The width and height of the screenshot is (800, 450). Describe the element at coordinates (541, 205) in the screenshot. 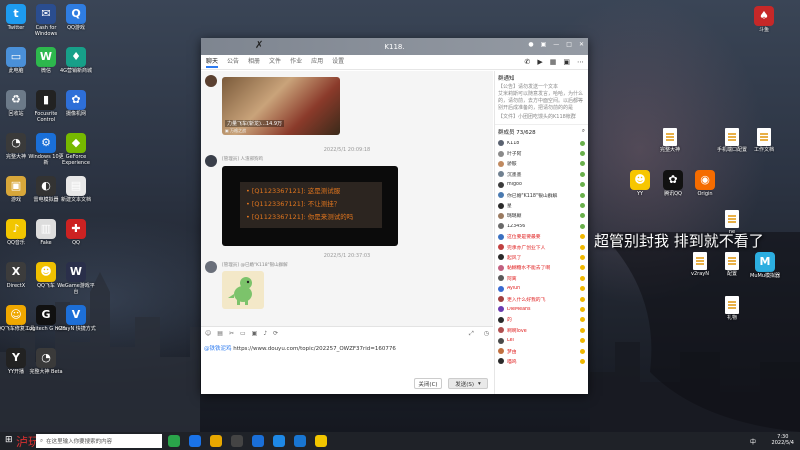

I see `member-item: 星` at that location.